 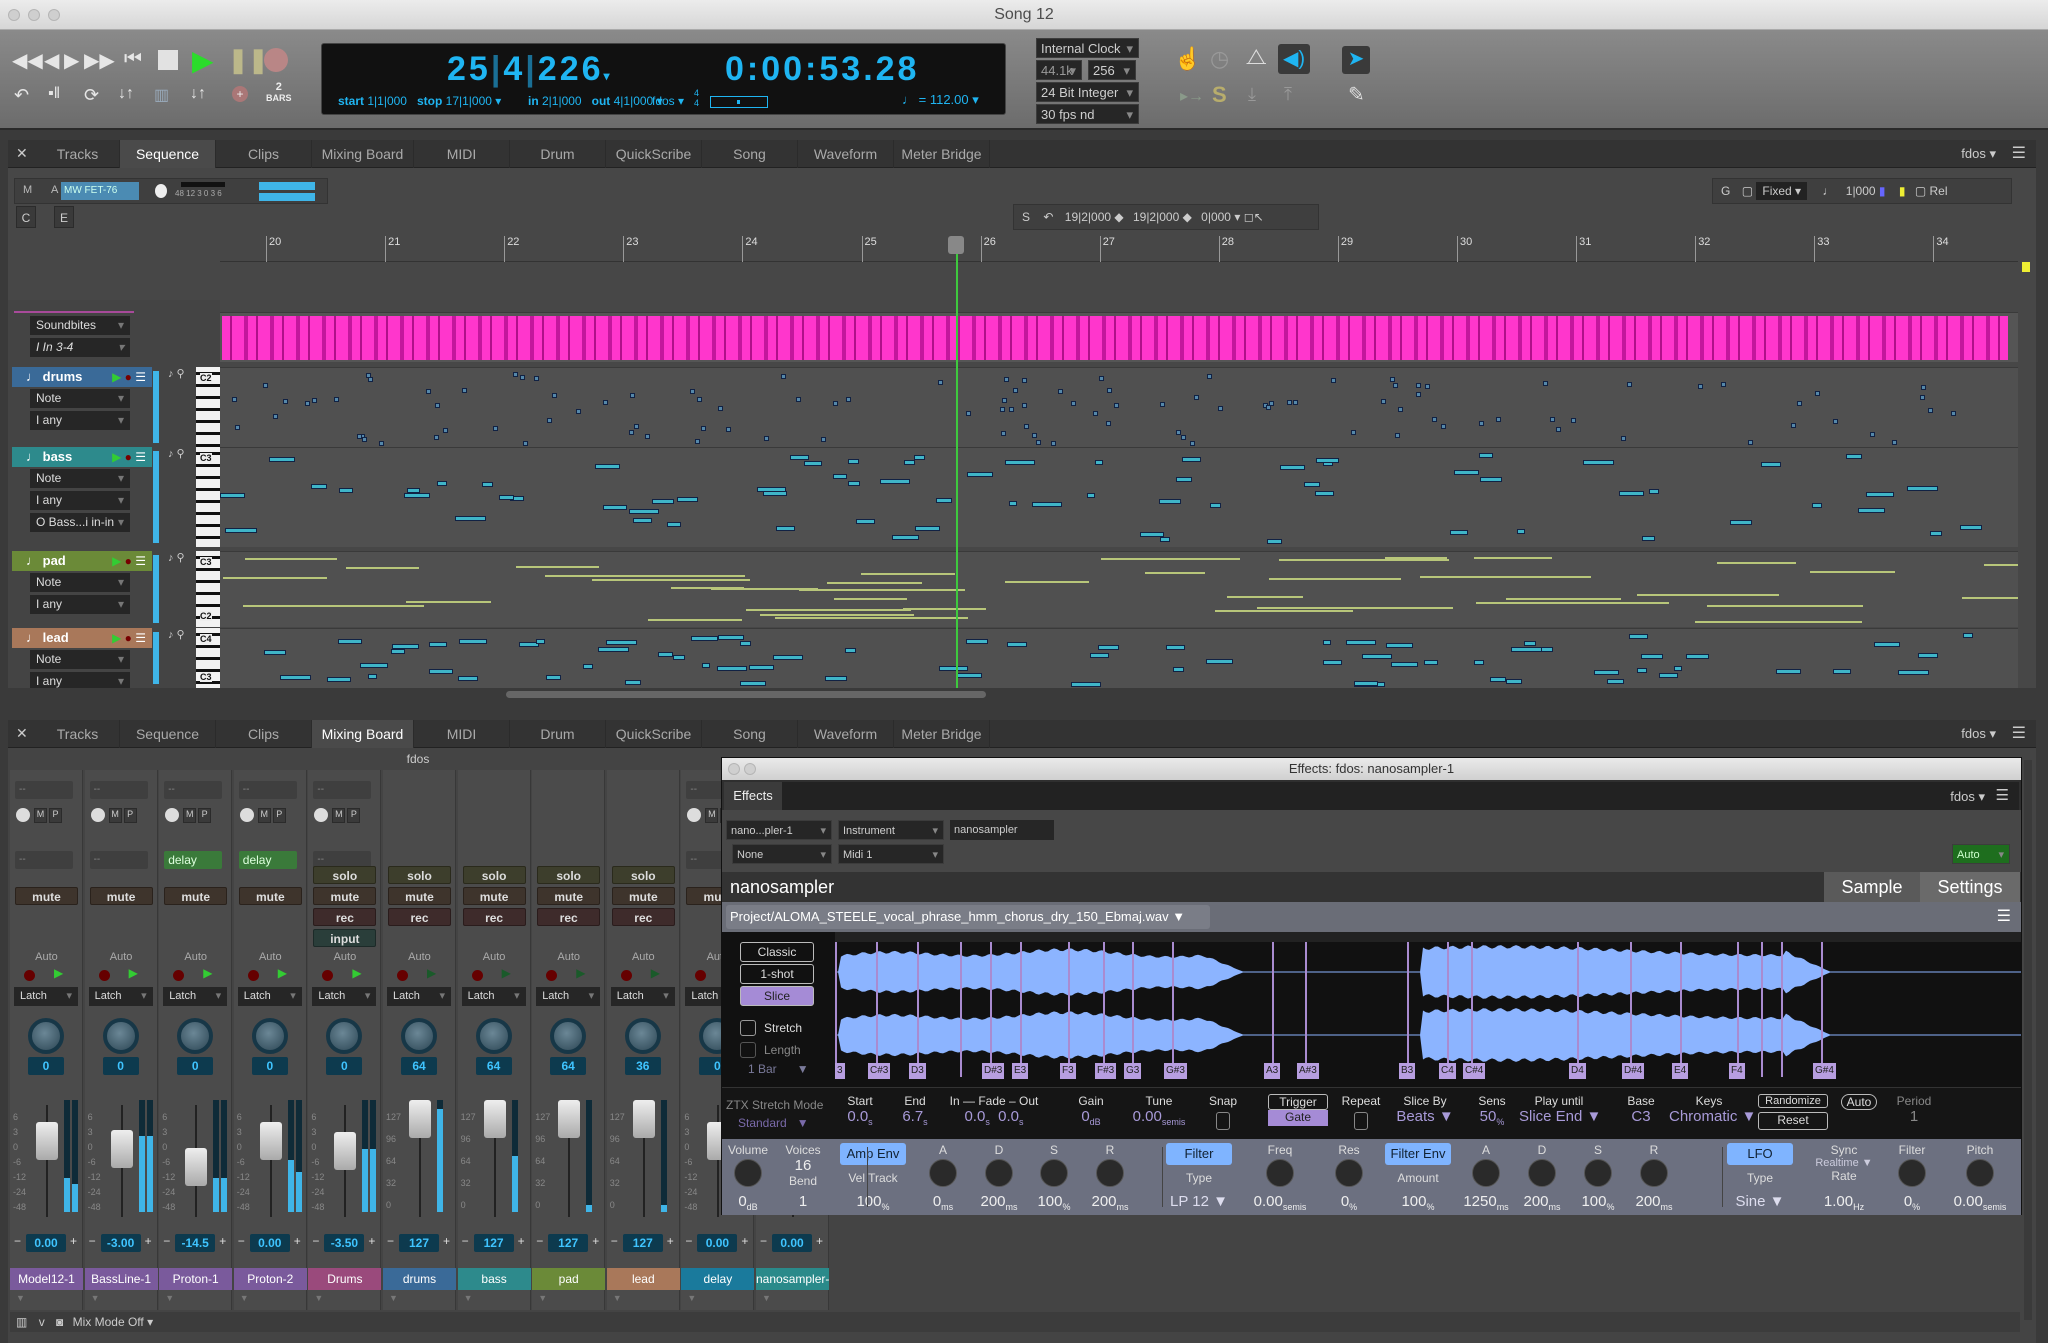 What do you see at coordinates (2026, 267) in the screenshot?
I see `end-marker-icon` at bounding box center [2026, 267].